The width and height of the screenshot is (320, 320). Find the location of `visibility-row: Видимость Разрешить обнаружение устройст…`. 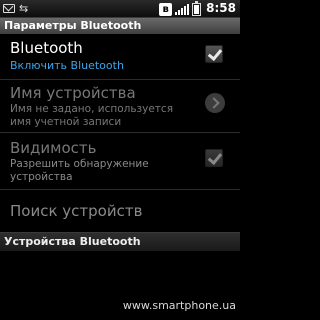

visibility-row: Видимость Разрешить обнаружение устройст… is located at coordinates (120, 161).